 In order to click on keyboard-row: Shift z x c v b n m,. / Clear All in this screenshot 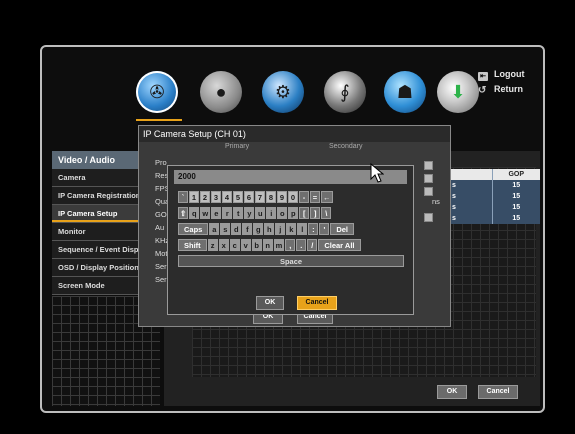, I will do `click(294, 245)`.